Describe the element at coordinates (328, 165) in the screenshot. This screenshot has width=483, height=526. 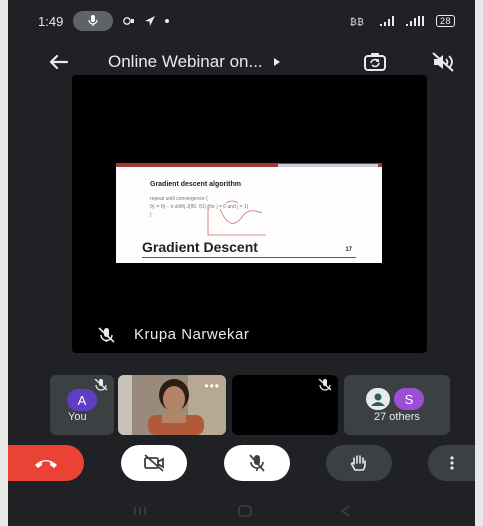
I see `slide-header-strip` at that location.